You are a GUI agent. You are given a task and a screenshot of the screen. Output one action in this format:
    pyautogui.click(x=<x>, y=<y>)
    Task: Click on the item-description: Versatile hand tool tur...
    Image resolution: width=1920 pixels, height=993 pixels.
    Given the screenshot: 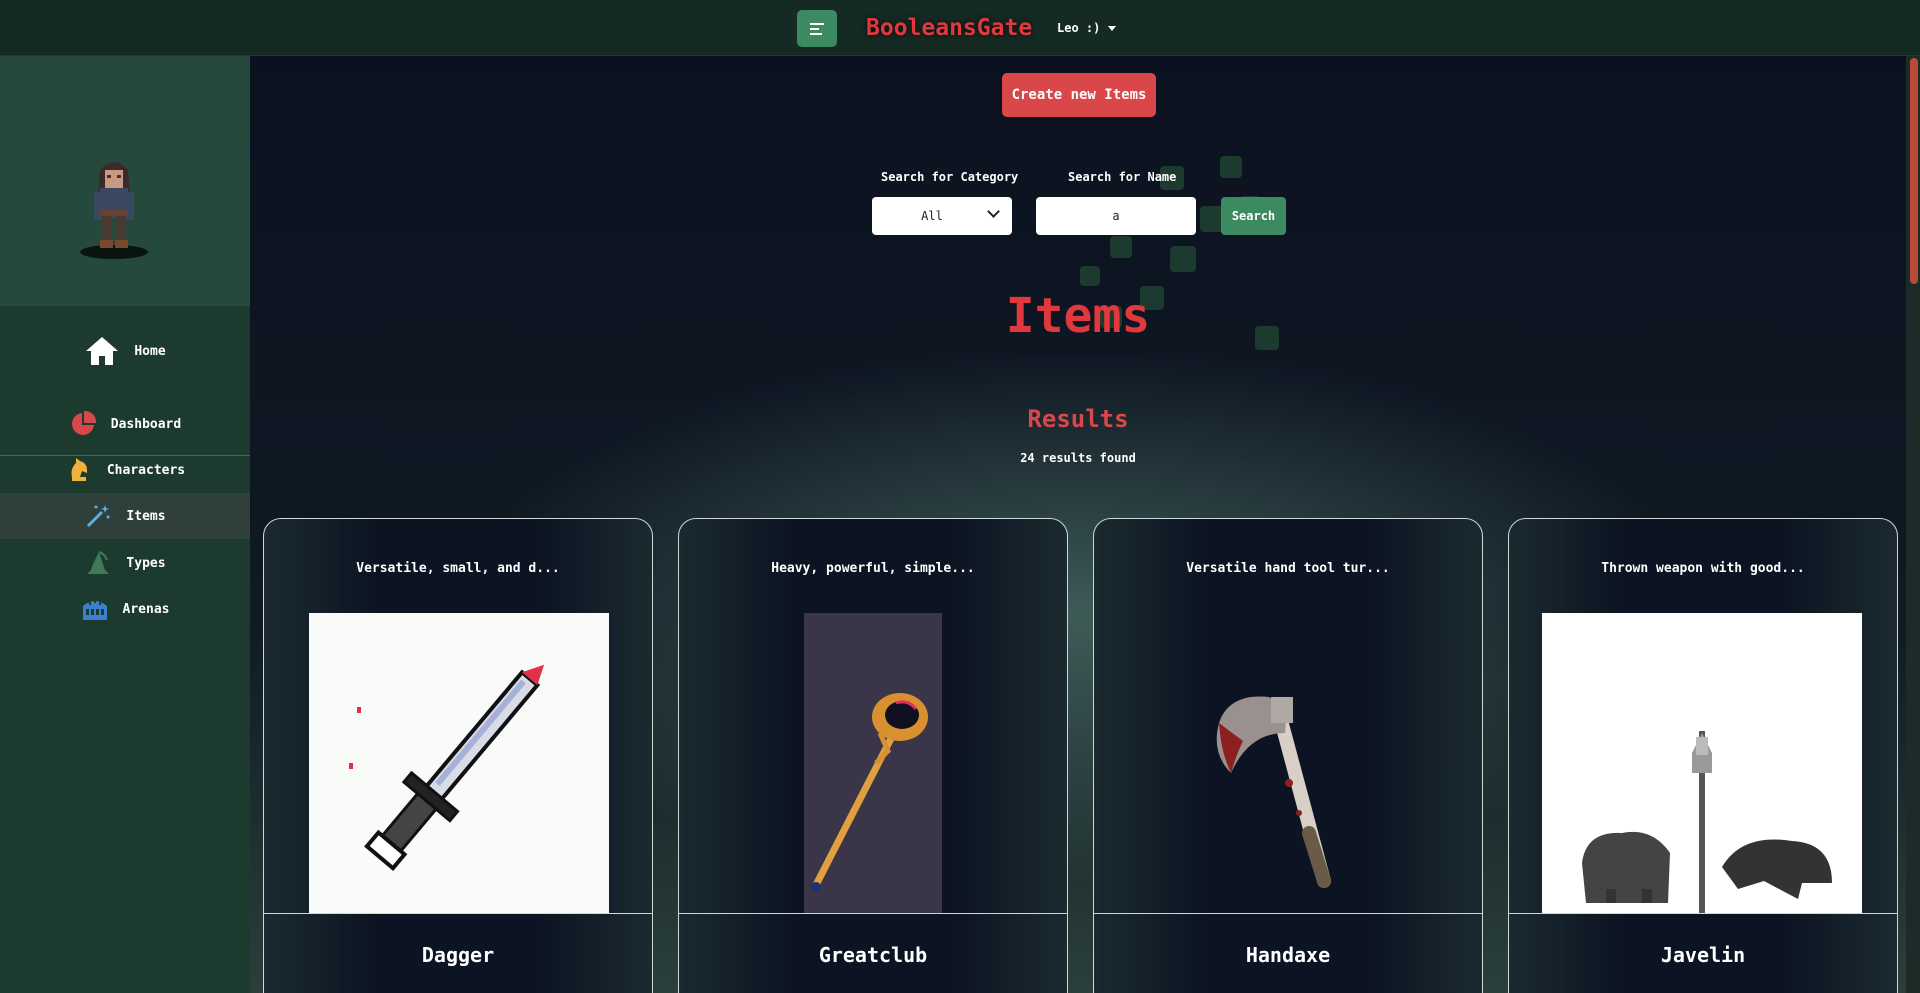 What is the action you would take?
    pyautogui.click(x=1288, y=568)
    